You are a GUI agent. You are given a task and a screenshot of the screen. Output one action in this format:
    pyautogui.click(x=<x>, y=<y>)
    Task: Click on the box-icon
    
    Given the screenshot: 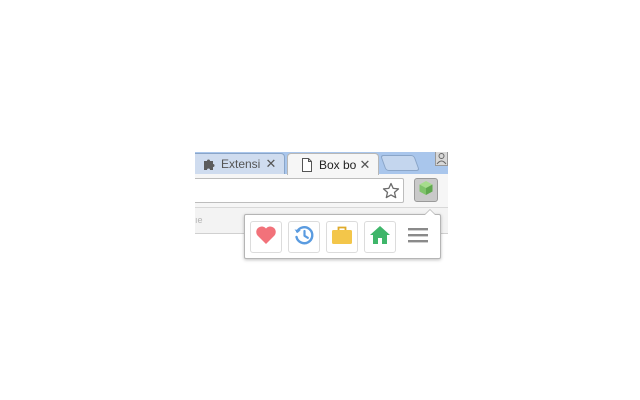 What is the action you would take?
    pyautogui.click(x=426, y=190)
    